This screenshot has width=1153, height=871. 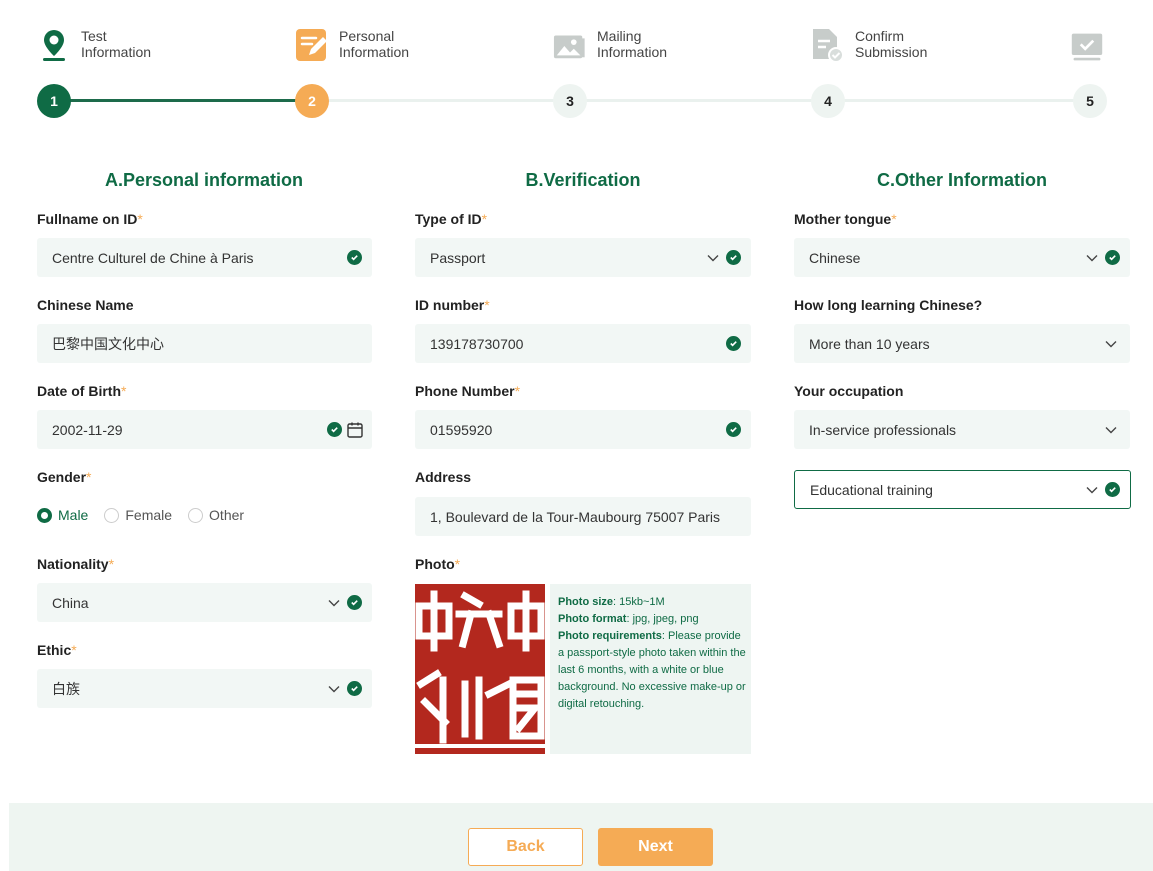 I want to click on nationality-label: Nationality*, so click(x=76, y=564).